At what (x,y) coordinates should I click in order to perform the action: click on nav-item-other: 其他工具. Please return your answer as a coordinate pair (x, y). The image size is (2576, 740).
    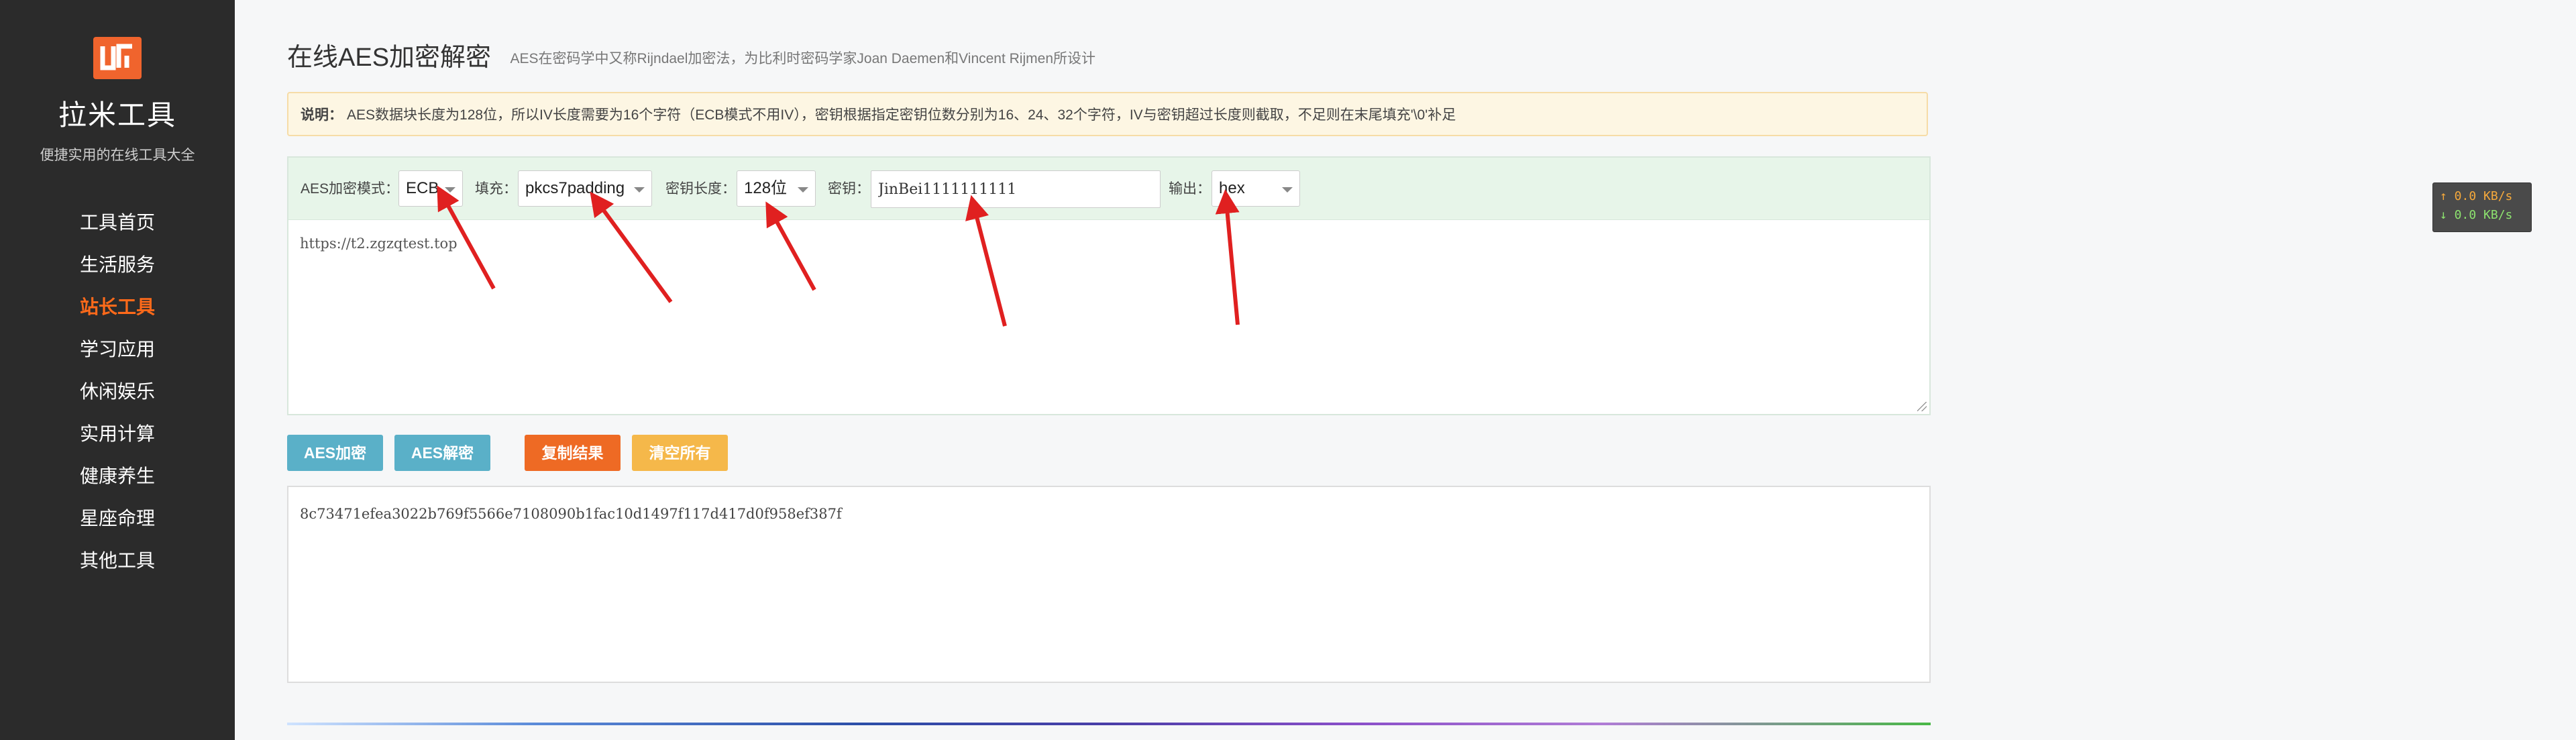
    Looking at the image, I should click on (117, 560).